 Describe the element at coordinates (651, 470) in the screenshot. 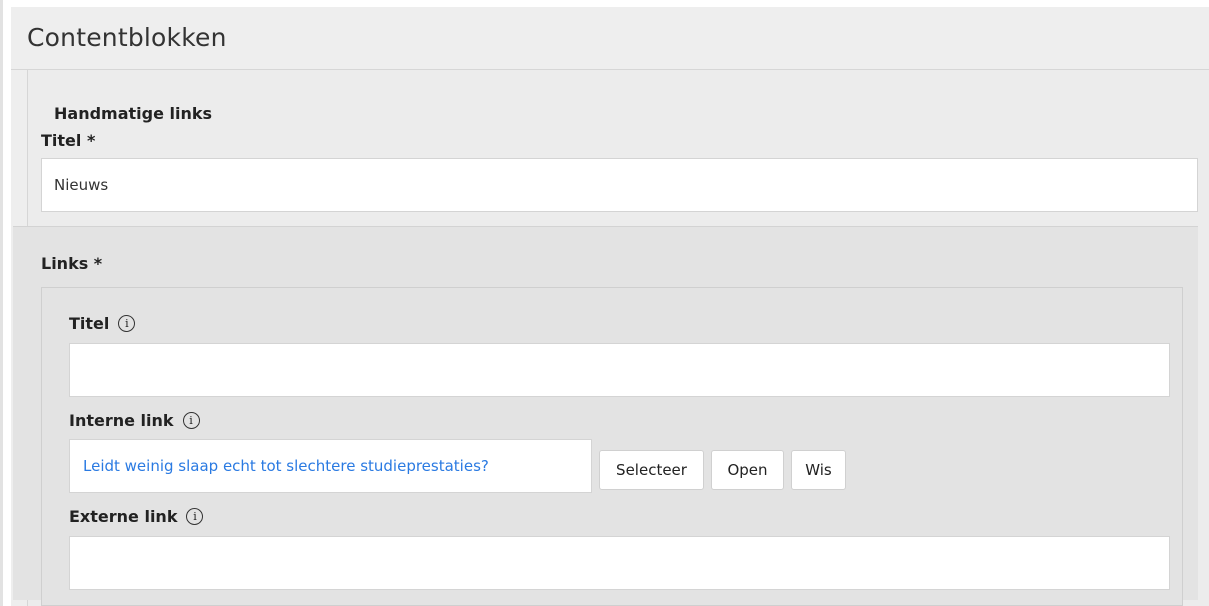

I see `select-button: Selecteer` at that location.